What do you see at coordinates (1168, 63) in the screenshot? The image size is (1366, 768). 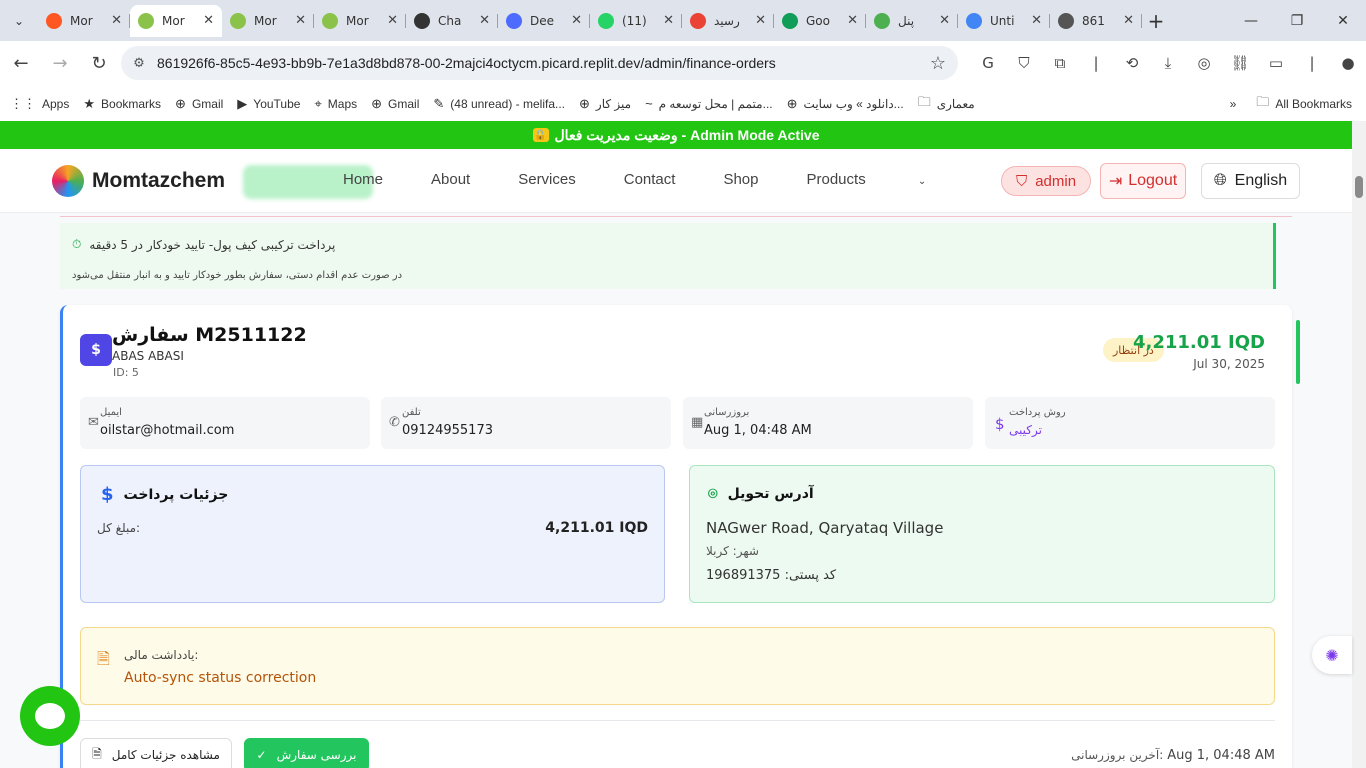 I see `download-icon: ⤓` at bounding box center [1168, 63].